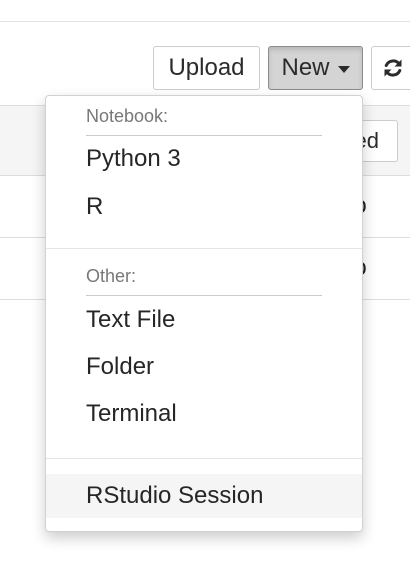 The image size is (410, 568). I want to click on top-divider, so click(205, 21).